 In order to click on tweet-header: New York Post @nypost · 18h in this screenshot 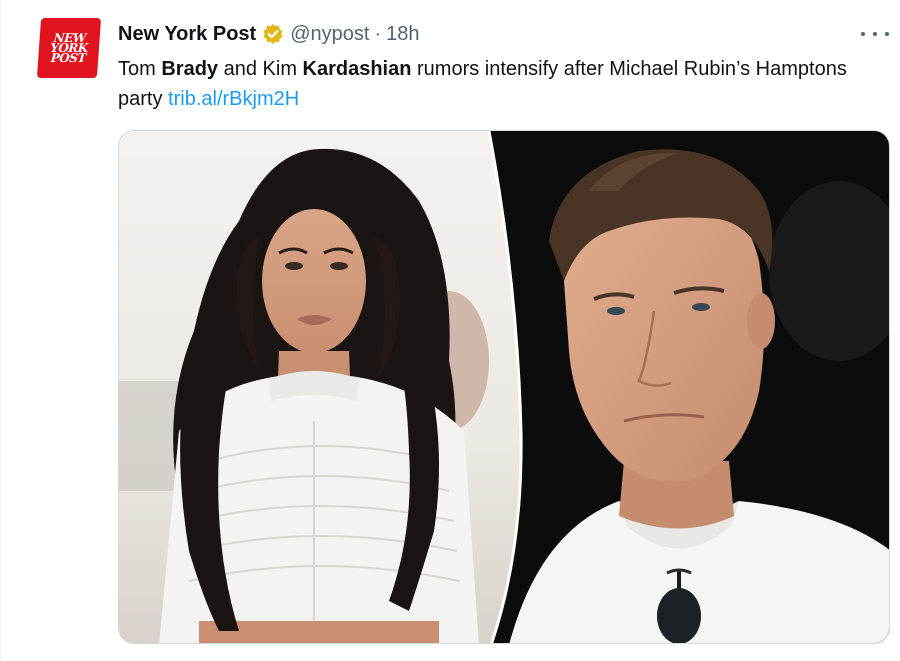, I will do `click(268, 34)`.